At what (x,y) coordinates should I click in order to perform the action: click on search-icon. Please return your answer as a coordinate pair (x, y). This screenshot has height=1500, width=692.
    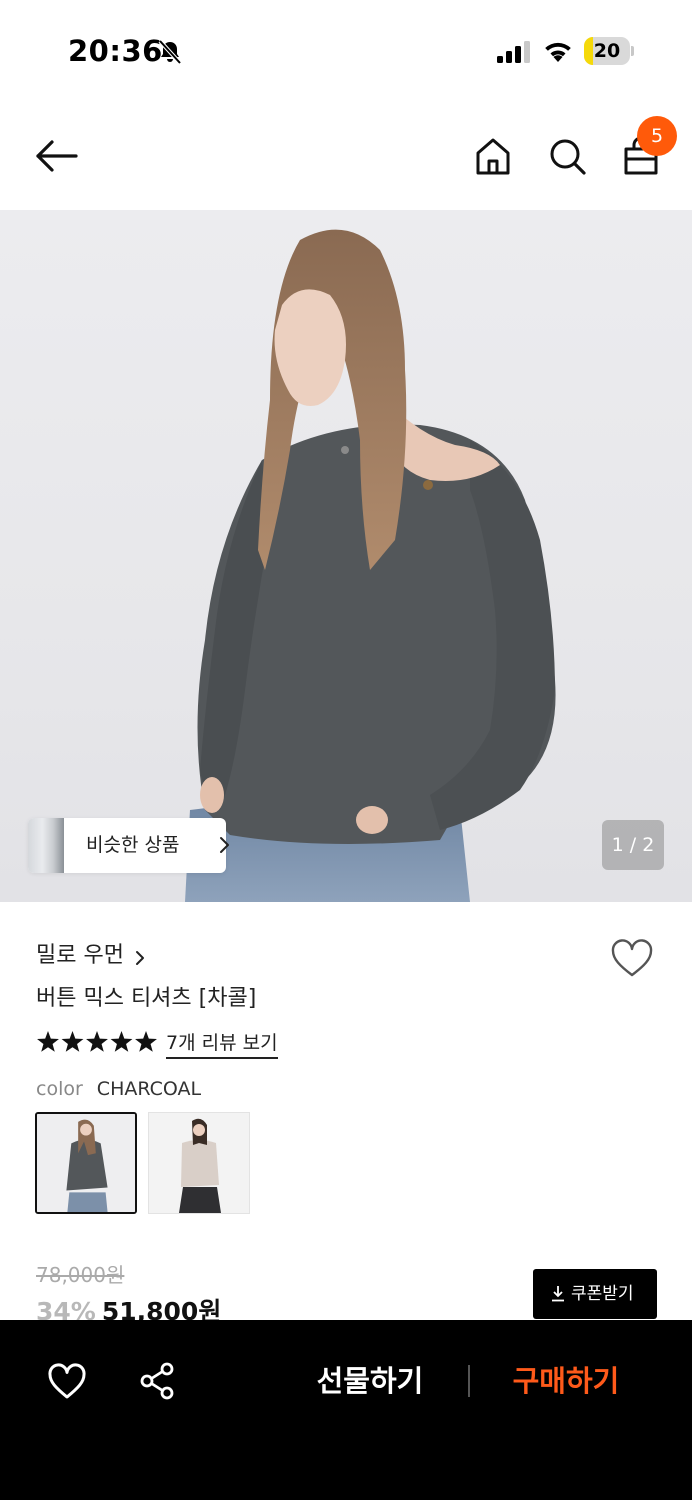
    Looking at the image, I should click on (567, 156).